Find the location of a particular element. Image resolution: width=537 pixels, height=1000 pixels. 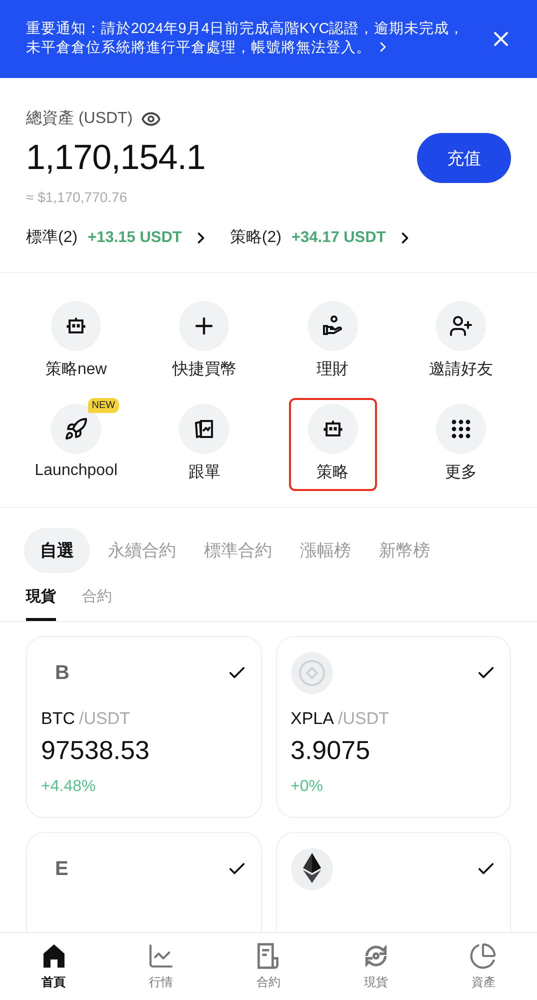

shortcut-item: 更多 is located at coordinates (460, 444).